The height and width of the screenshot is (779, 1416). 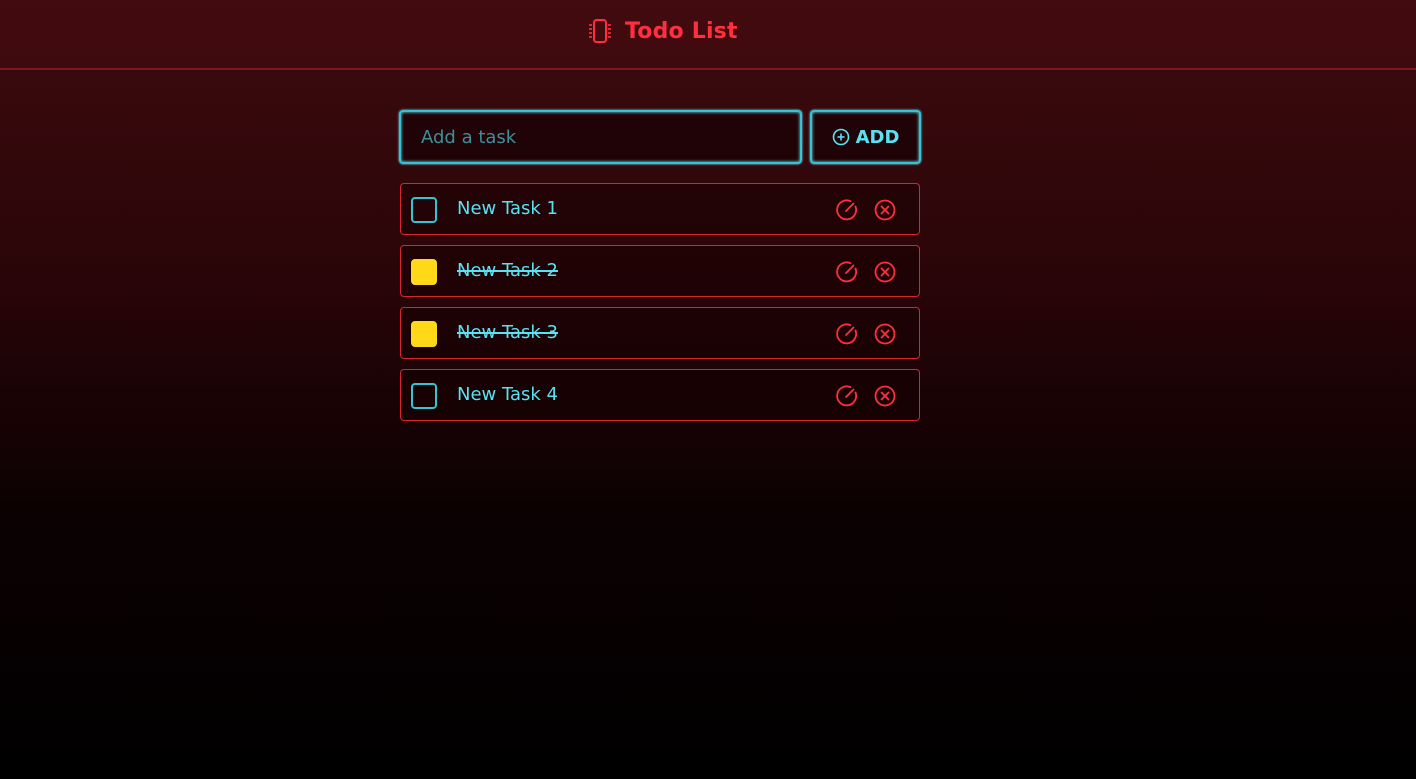 What do you see at coordinates (660, 271) in the screenshot?
I see `task-item: New Task 2` at bounding box center [660, 271].